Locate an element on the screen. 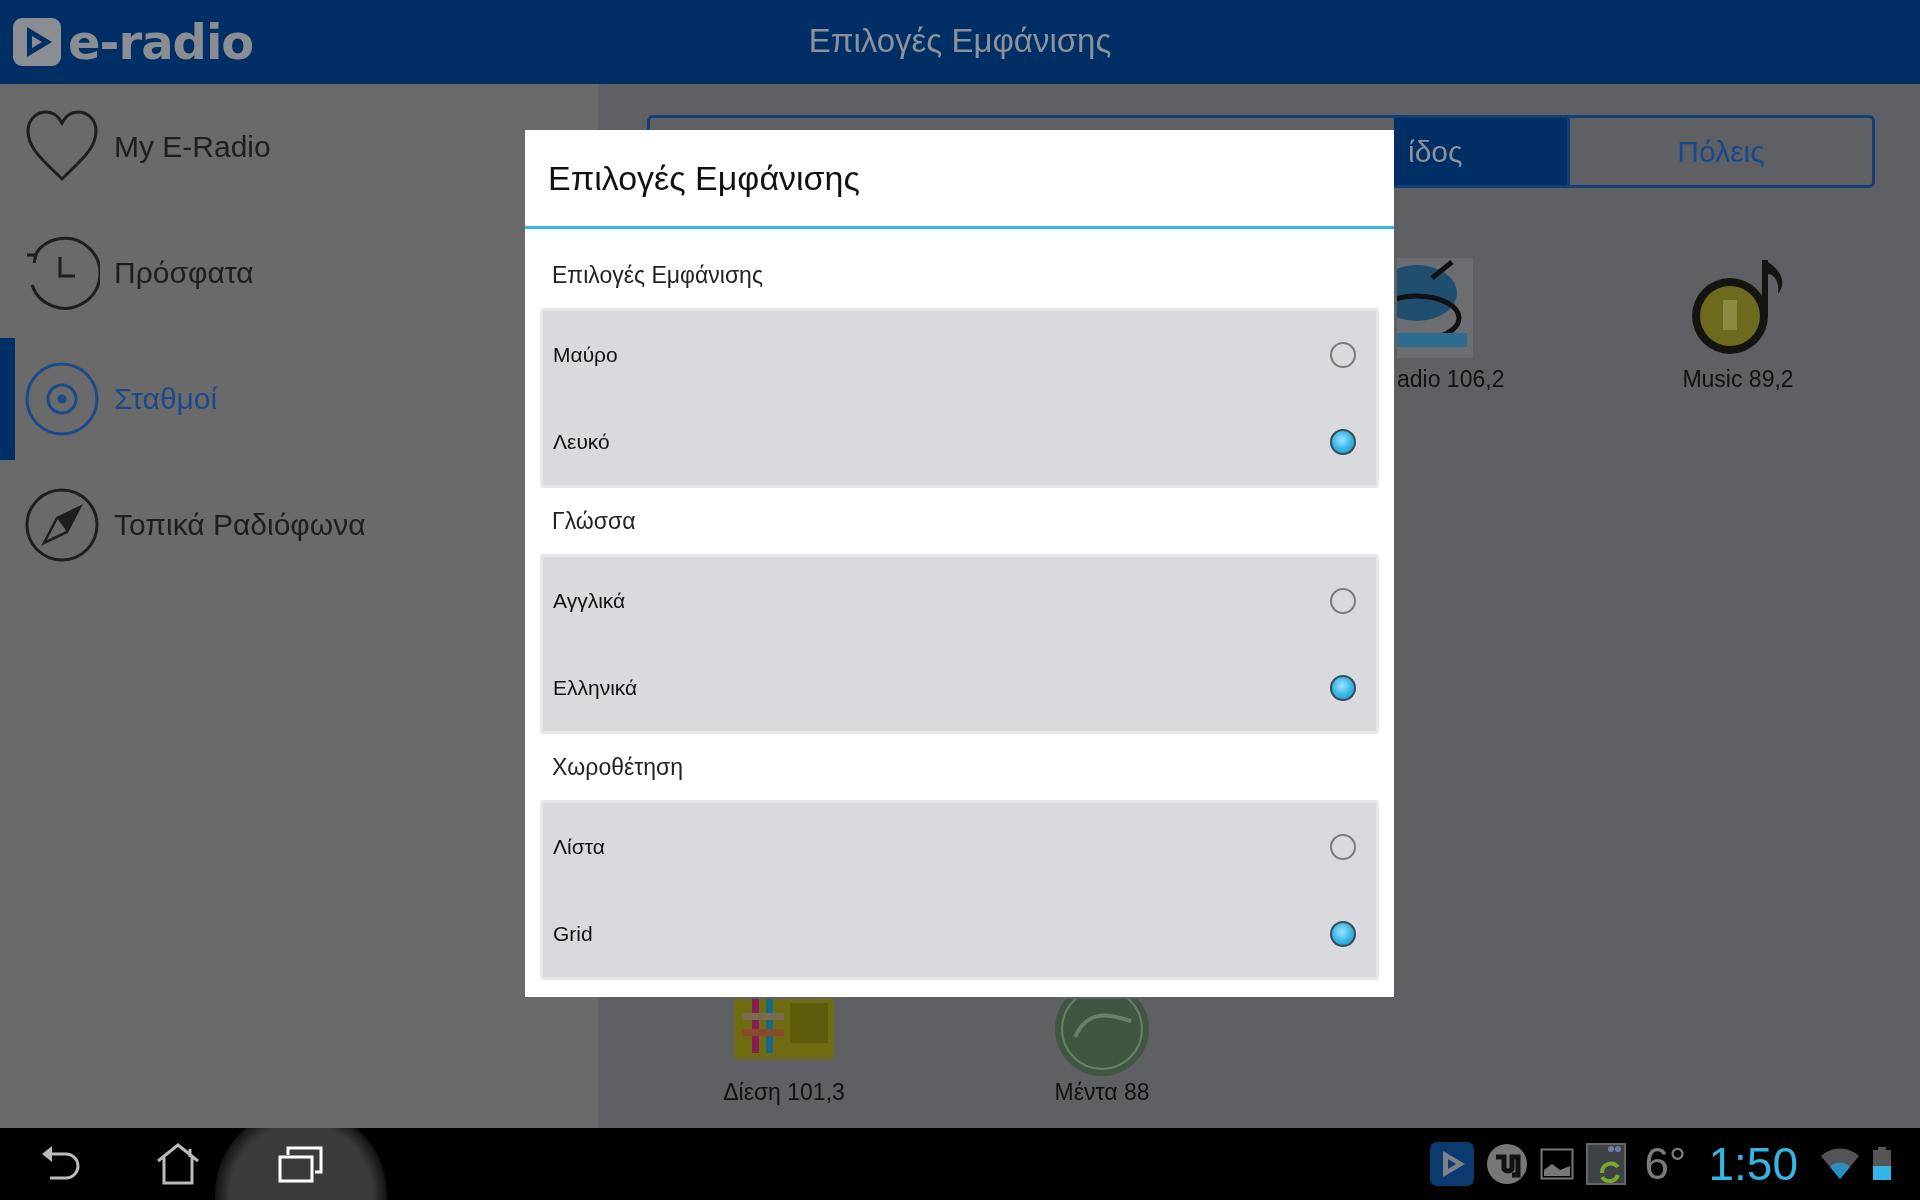 This screenshot has height=1200, width=1920. option-label: Λευκό is located at coordinates (581, 441).